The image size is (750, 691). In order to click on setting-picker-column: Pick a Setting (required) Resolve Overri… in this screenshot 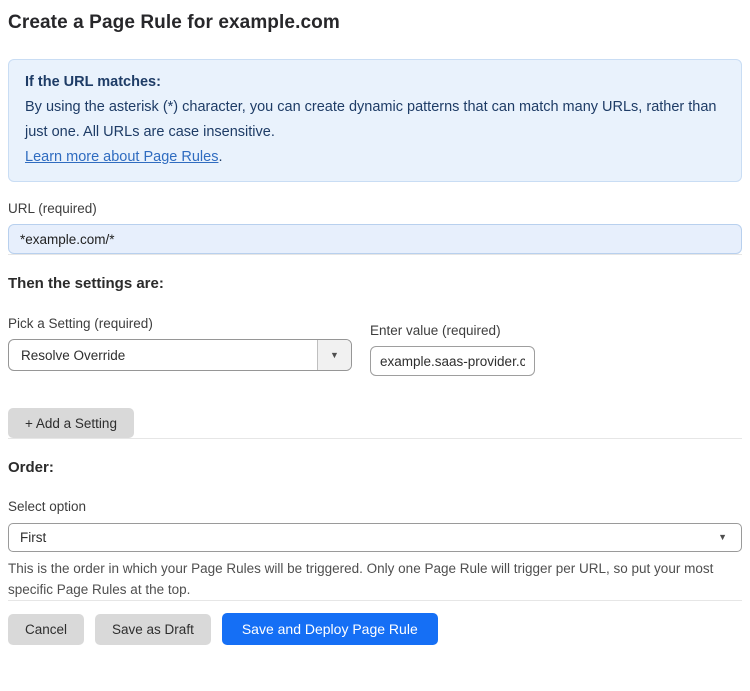, I will do `click(180, 331)`.